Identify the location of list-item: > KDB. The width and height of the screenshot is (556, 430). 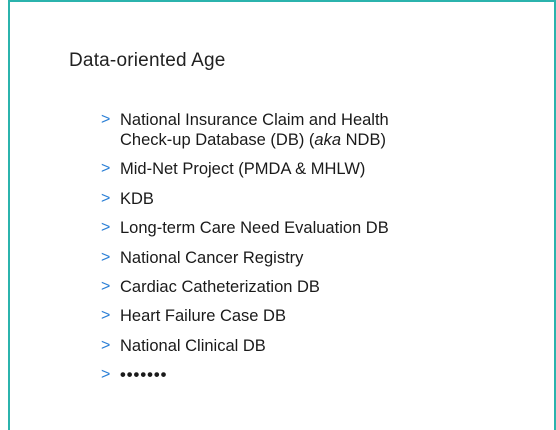
(311, 199).